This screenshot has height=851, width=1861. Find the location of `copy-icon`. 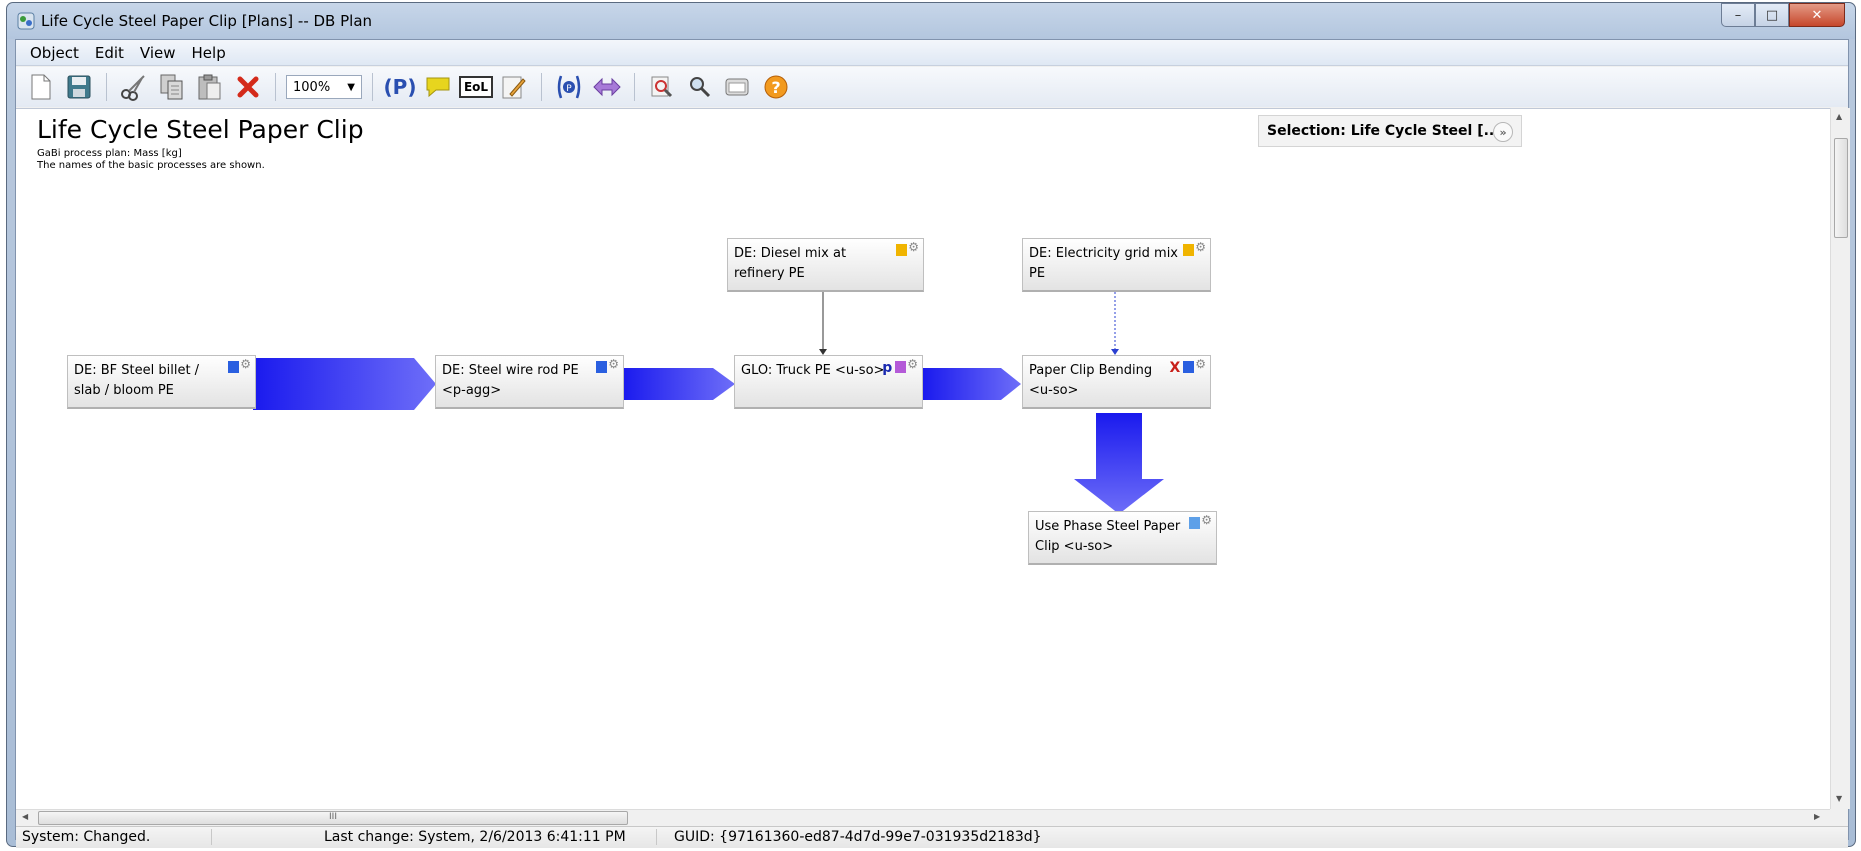

copy-icon is located at coordinates (171, 87).